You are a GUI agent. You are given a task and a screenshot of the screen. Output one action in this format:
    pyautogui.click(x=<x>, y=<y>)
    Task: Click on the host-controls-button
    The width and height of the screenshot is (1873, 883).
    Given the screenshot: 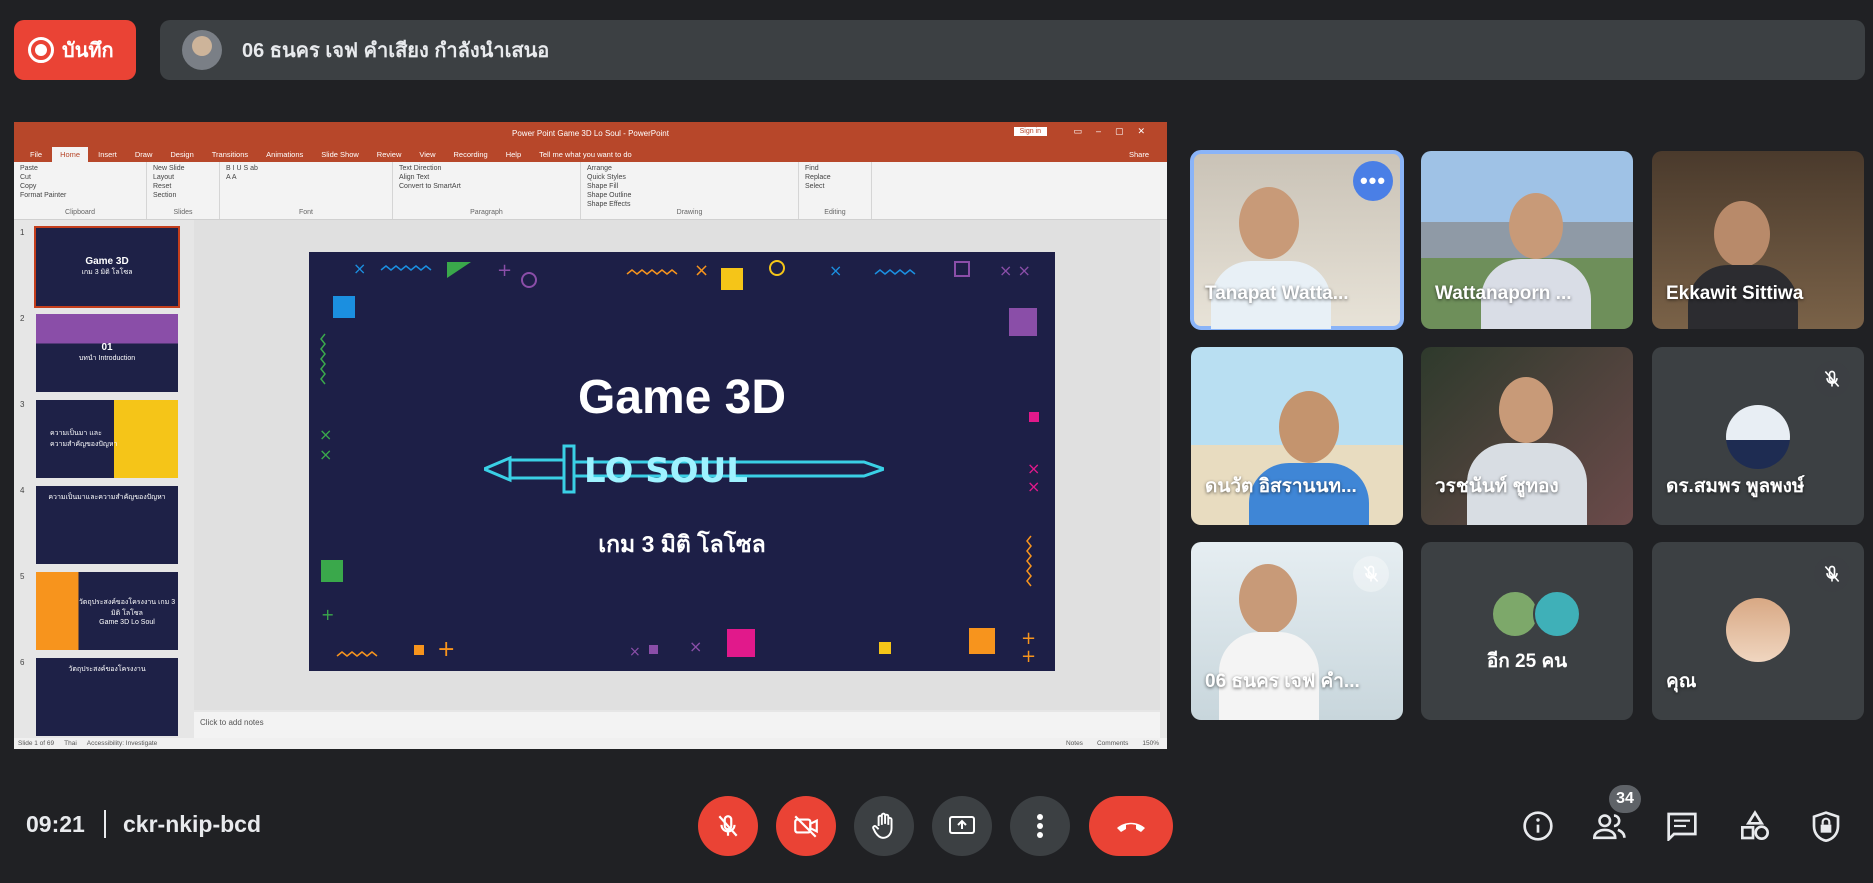 What is the action you would take?
    pyautogui.click(x=1826, y=826)
    